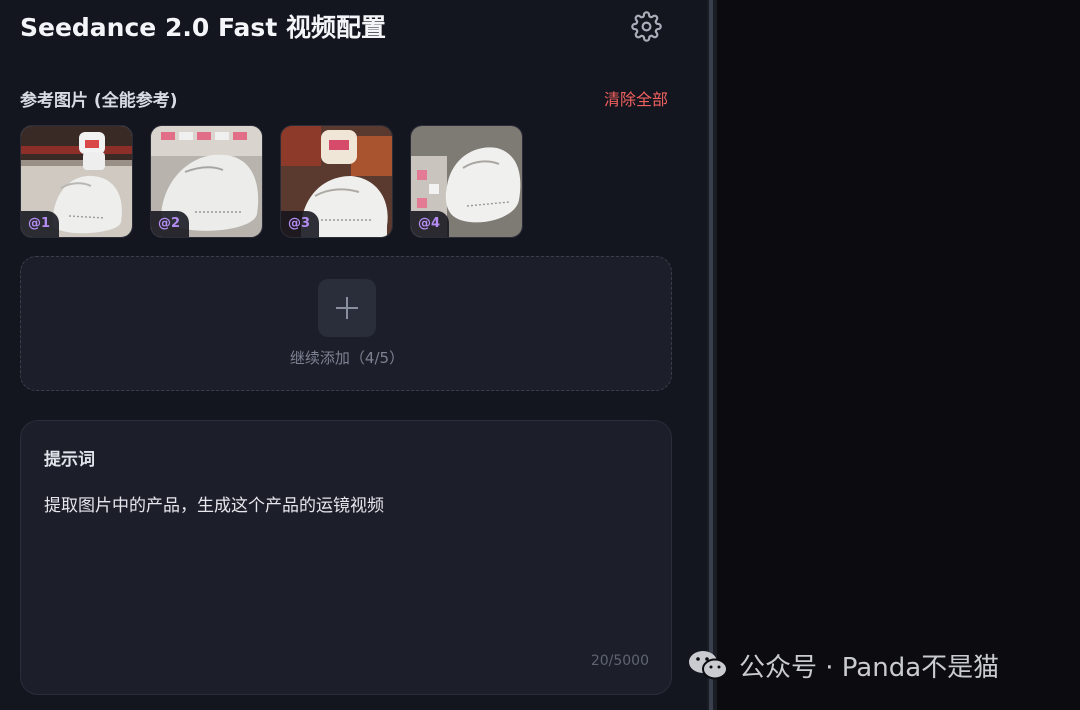  Describe the element at coordinates (466, 181) in the screenshot. I see `reference-image-4: @4` at that location.